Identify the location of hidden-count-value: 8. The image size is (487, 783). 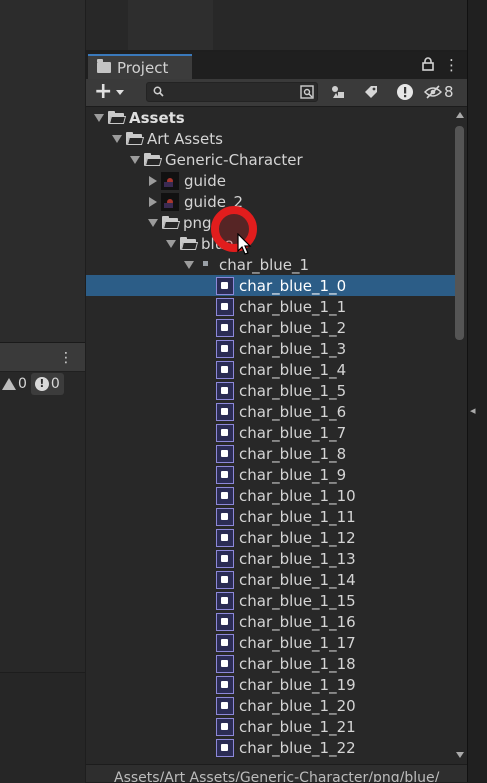
(449, 92).